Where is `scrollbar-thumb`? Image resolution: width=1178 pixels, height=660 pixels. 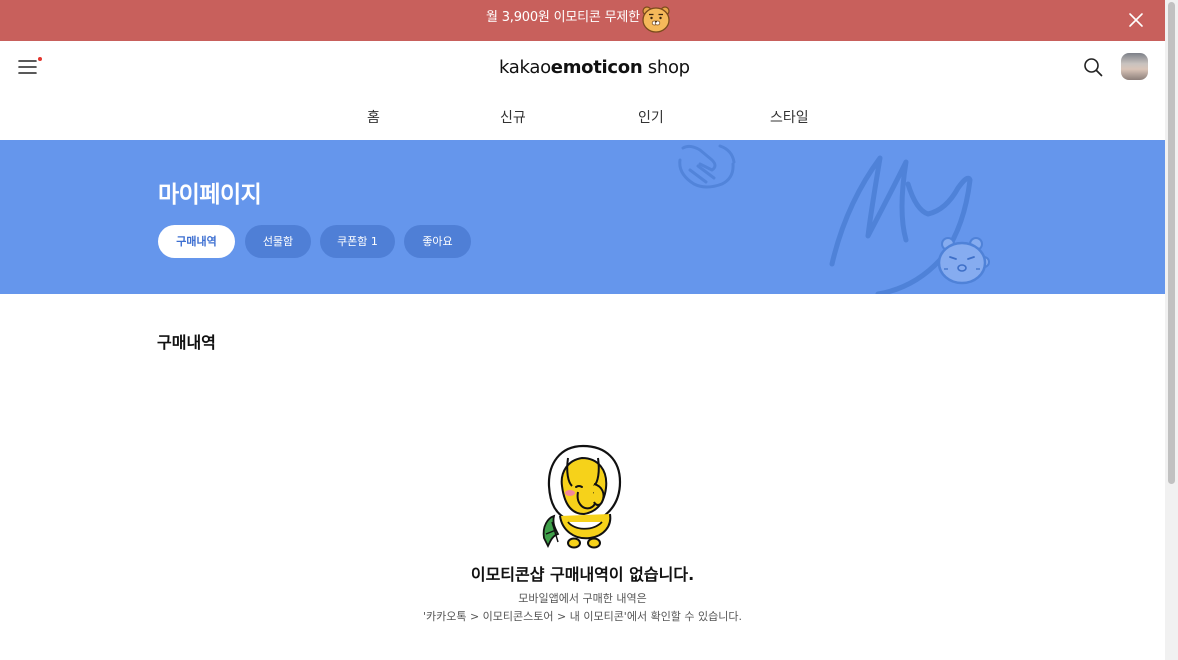 scrollbar-thumb is located at coordinates (1171, 243).